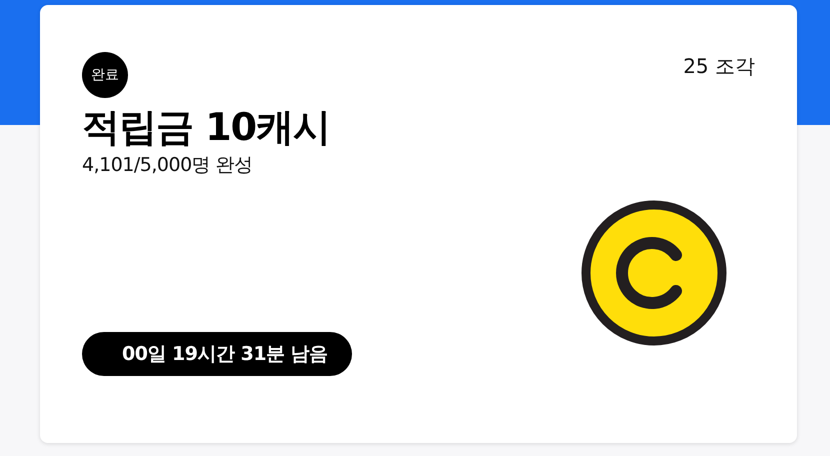 This screenshot has width=830, height=456. Describe the element at coordinates (719, 66) in the screenshot. I see `pieces-count: 25 조각` at that location.